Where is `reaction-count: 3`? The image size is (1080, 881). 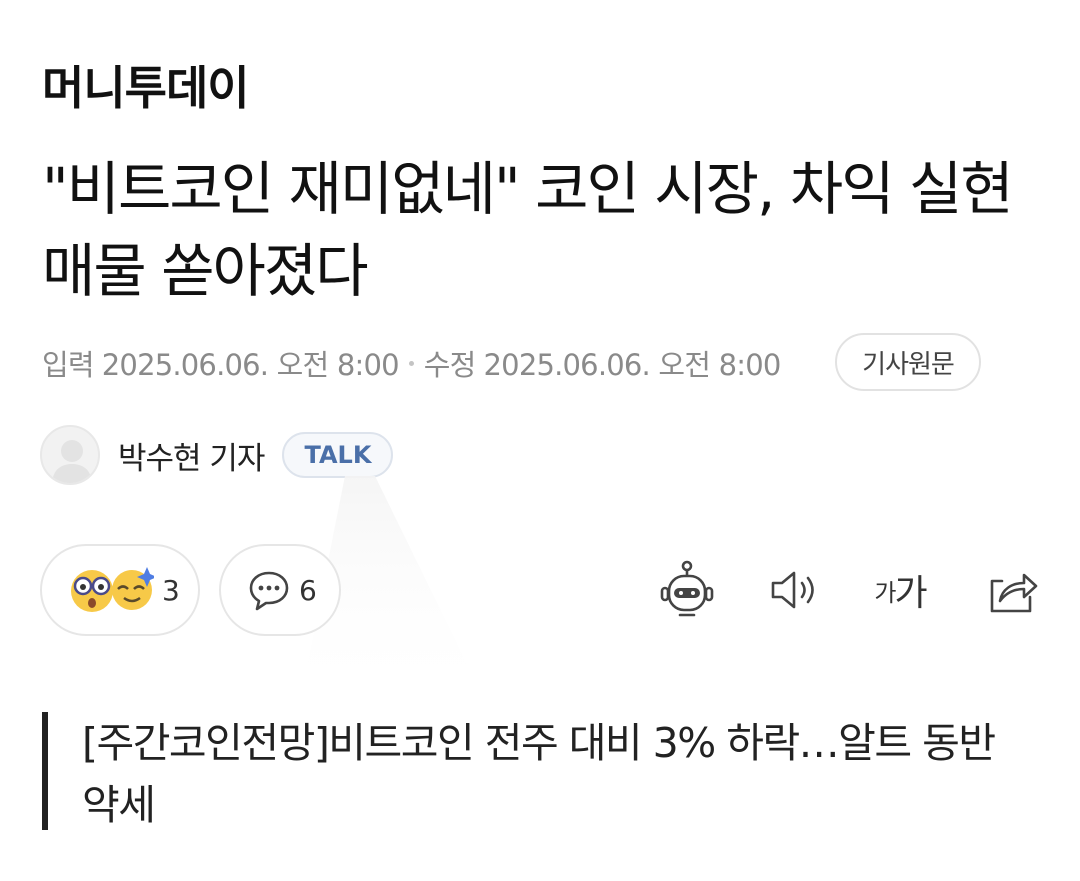 reaction-count: 3 is located at coordinates (171, 590).